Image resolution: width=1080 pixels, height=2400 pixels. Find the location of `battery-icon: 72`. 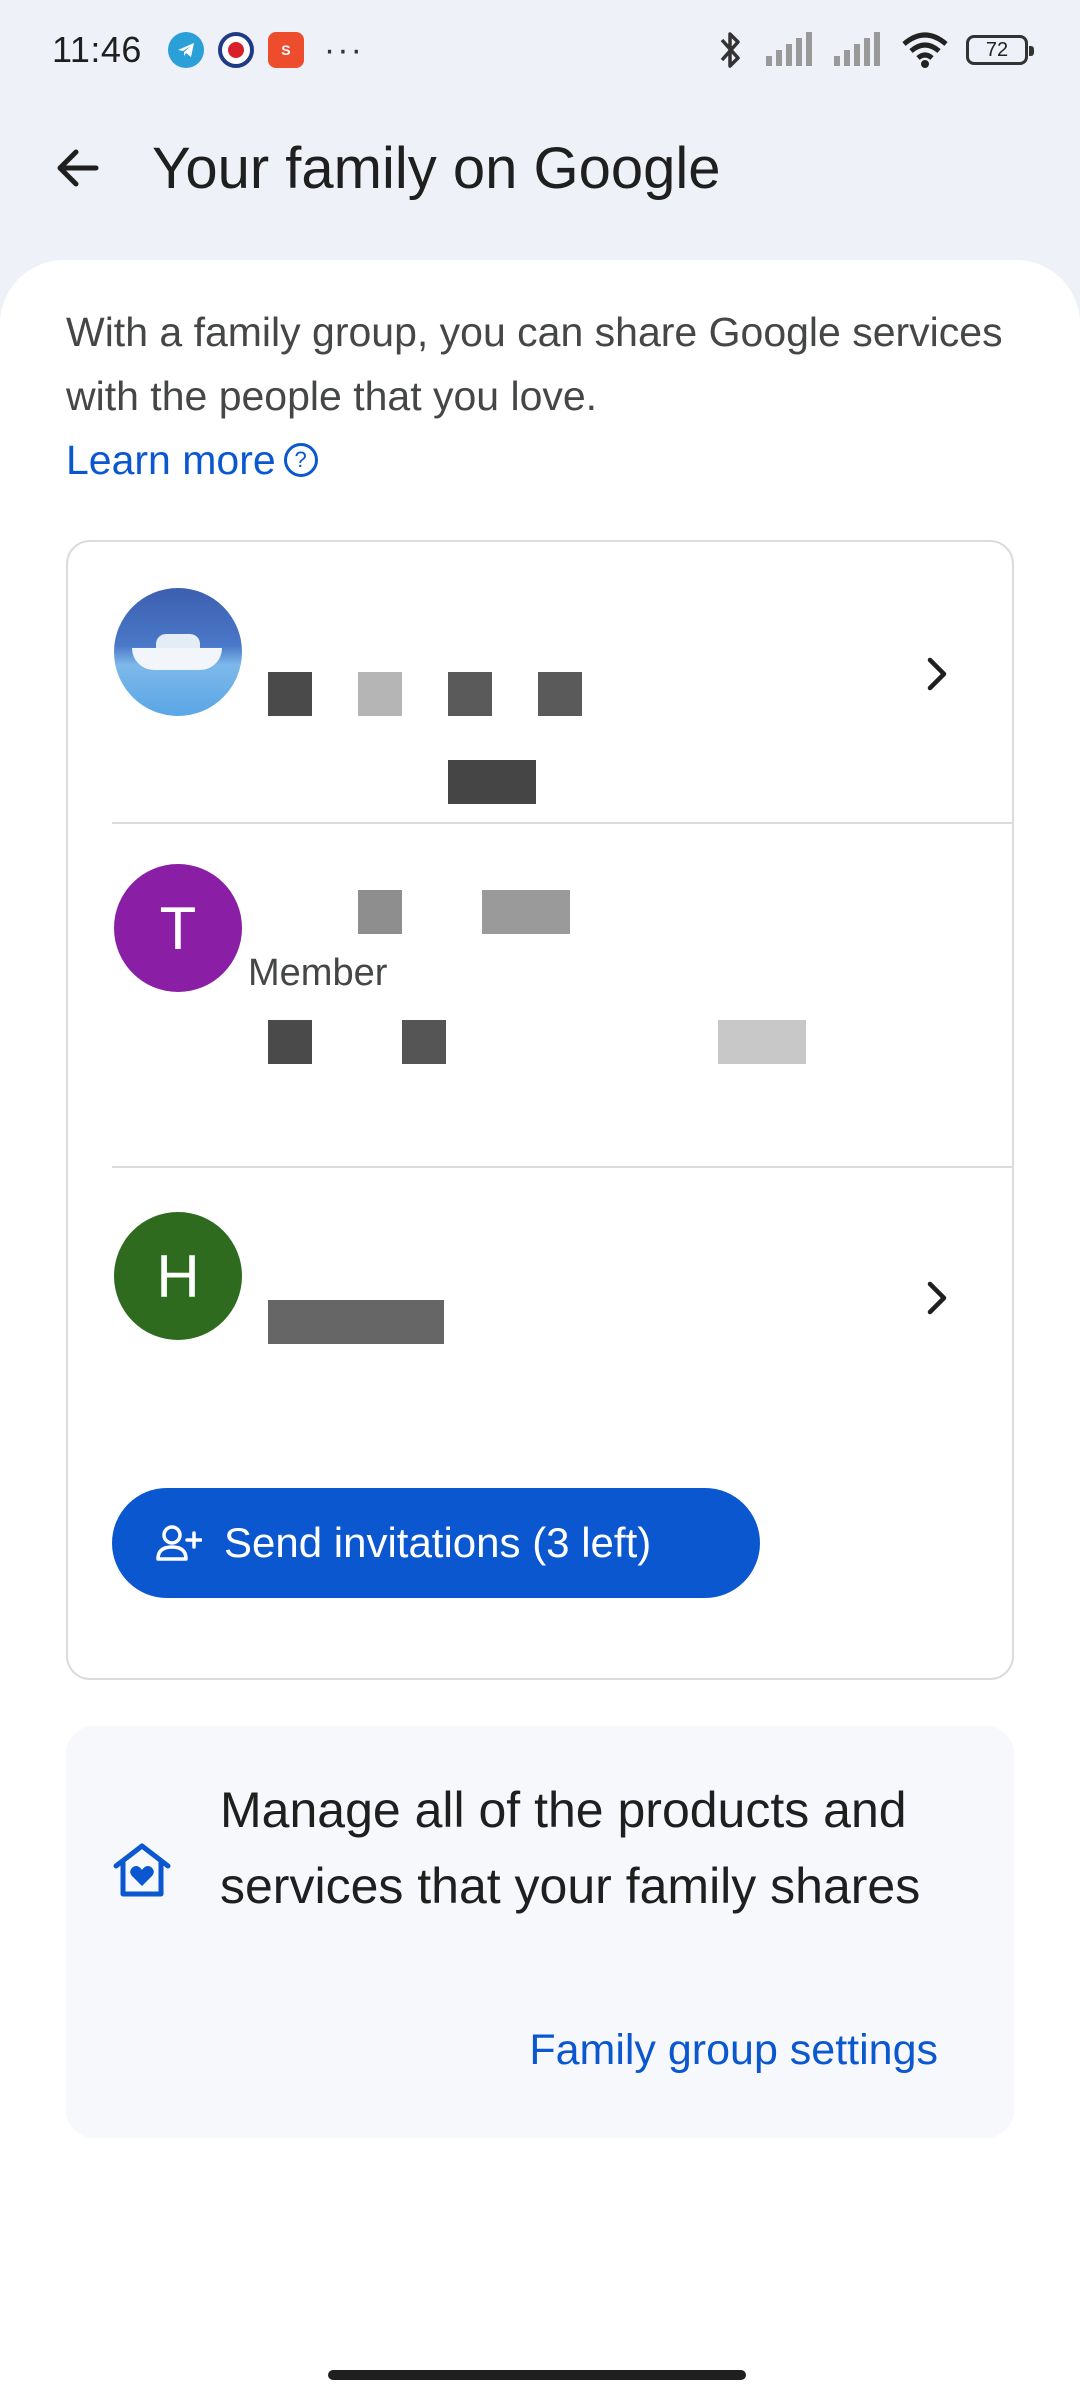

battery-icon: 72 is located at coordinates (1000, 50).